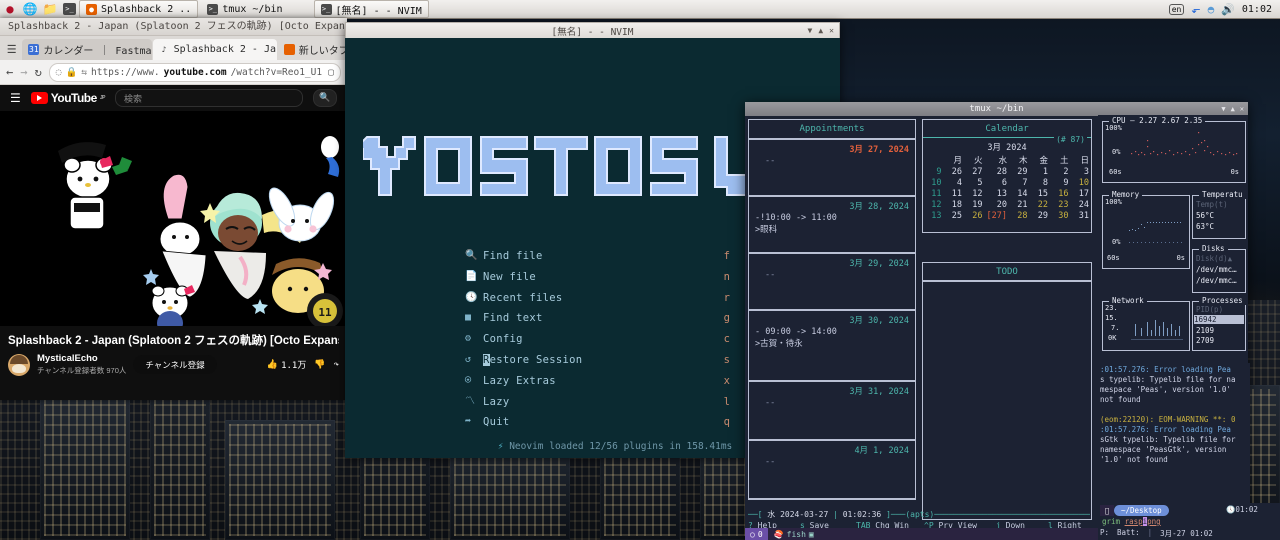  I want to click on processes-panel: Processes PID(p) 16942 2109 2709, so click(1219, 323).